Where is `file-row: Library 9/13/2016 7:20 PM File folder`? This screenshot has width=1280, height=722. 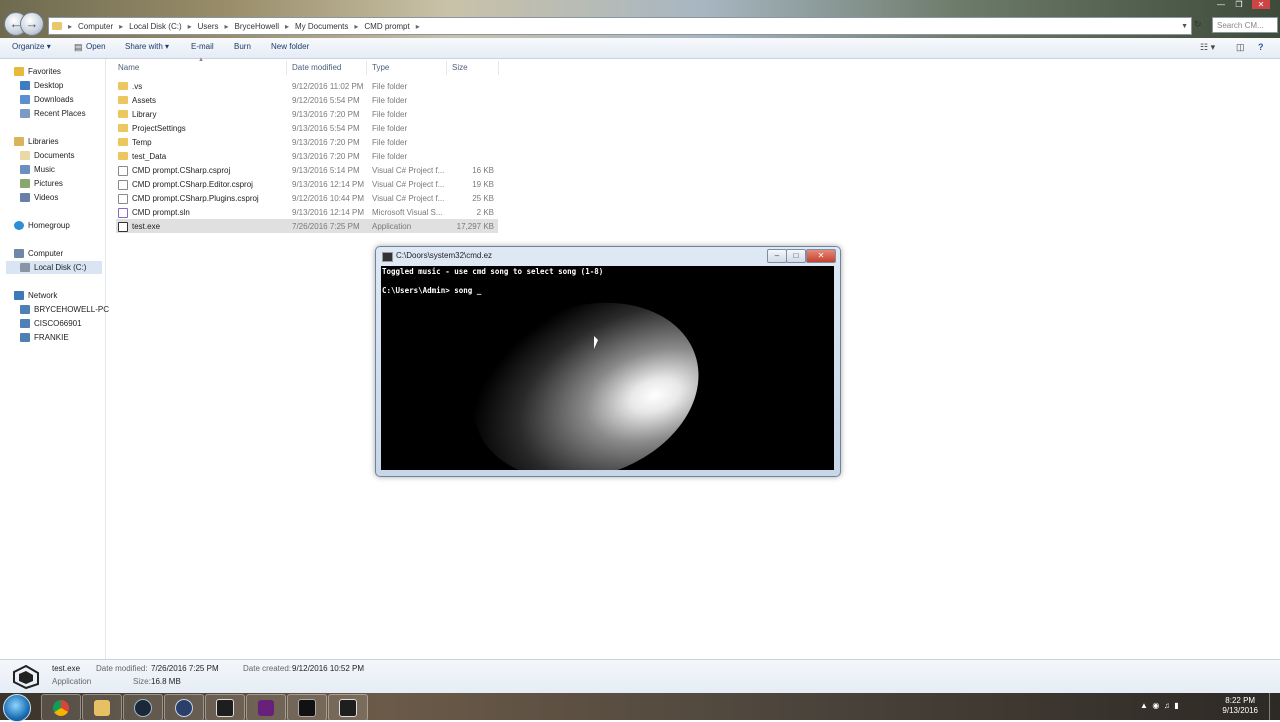 file-row: Library 9/13/2016 7:20 PM File folder is located at coordinates (307, 114).